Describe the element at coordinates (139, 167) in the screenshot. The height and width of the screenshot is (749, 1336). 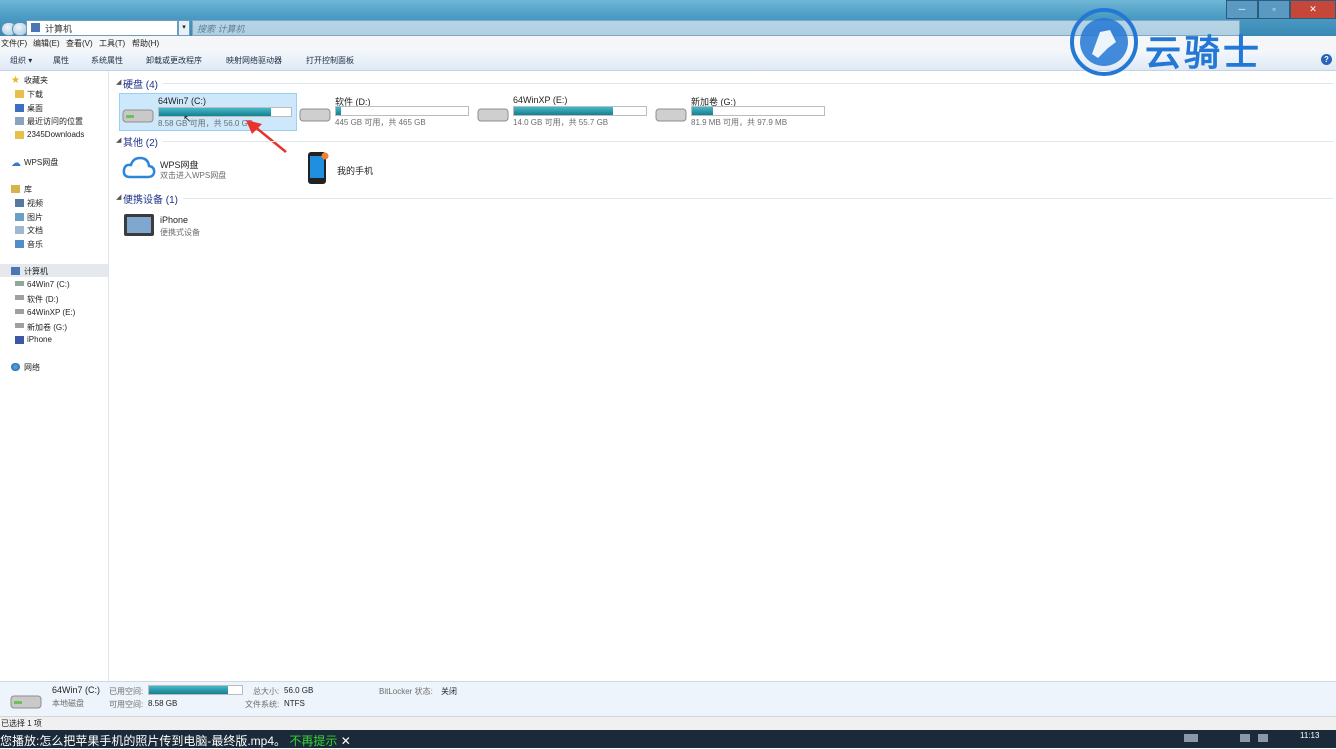
I see `cloud-icon` at that location.